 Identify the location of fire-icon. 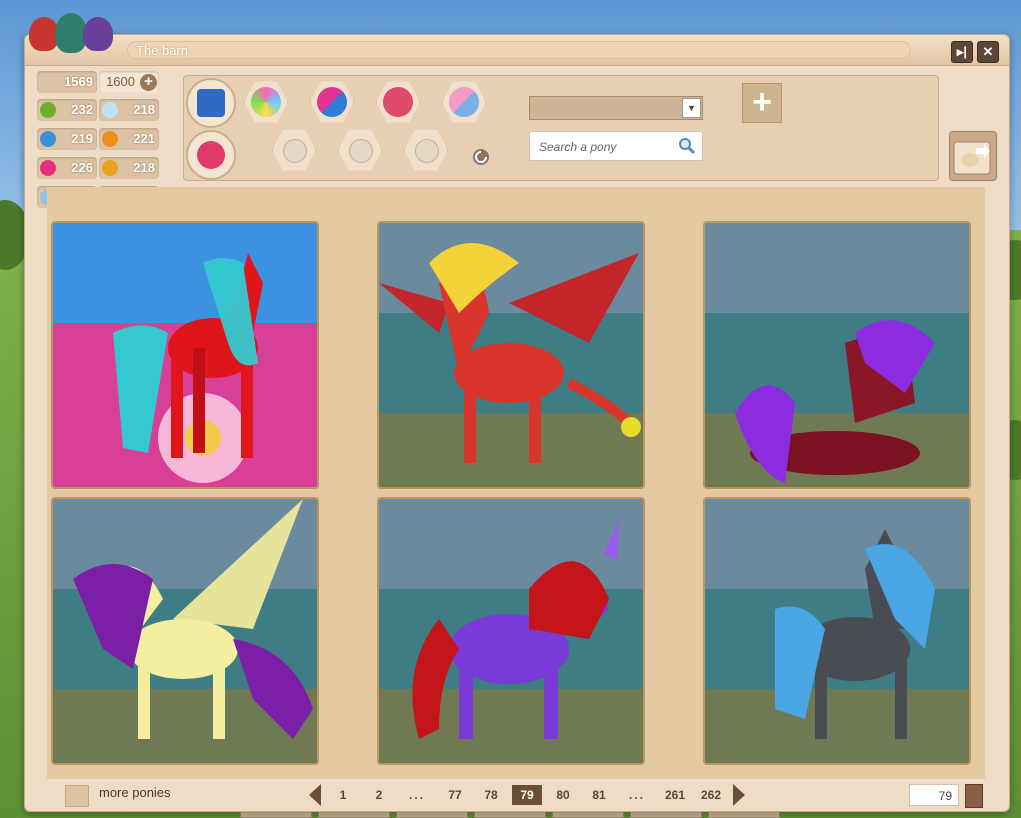
(110, 139).